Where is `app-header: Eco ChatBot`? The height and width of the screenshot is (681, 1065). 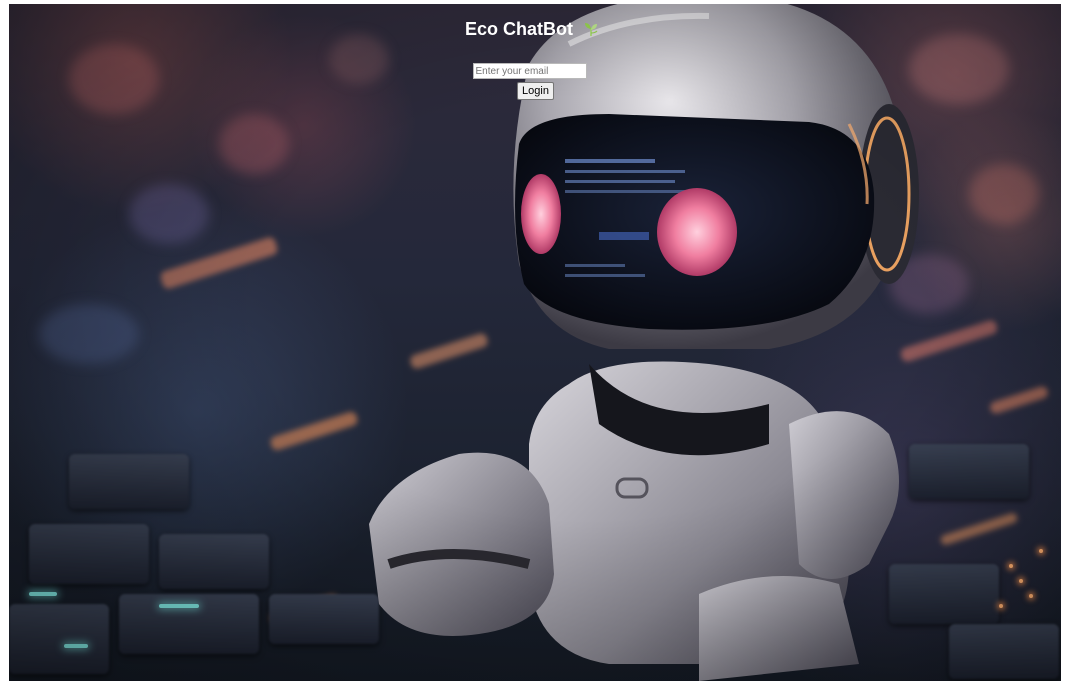
app-header: Eco ChatBot is located at coordinates (532, 29).